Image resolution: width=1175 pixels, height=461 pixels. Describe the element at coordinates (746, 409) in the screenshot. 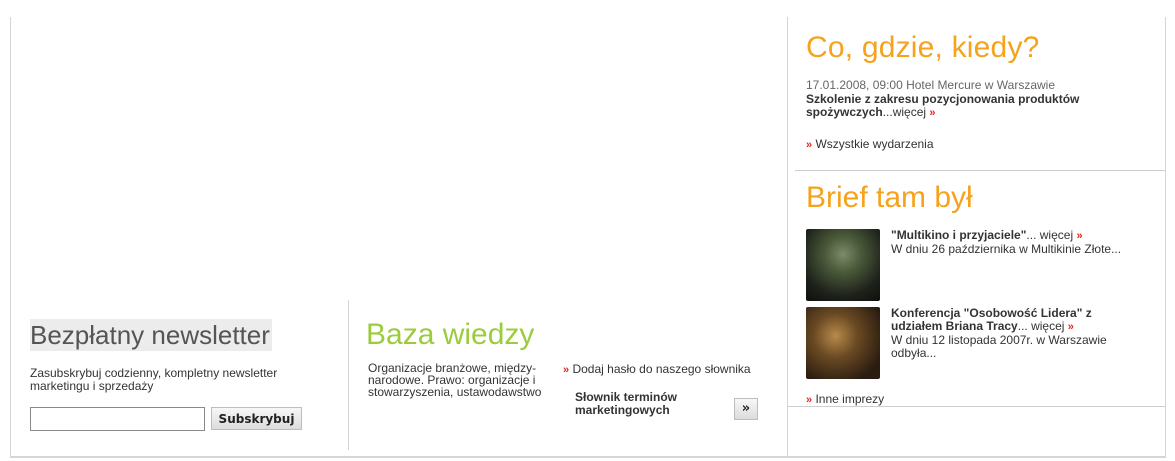

I see `dictionary-go-button: »` at that location.